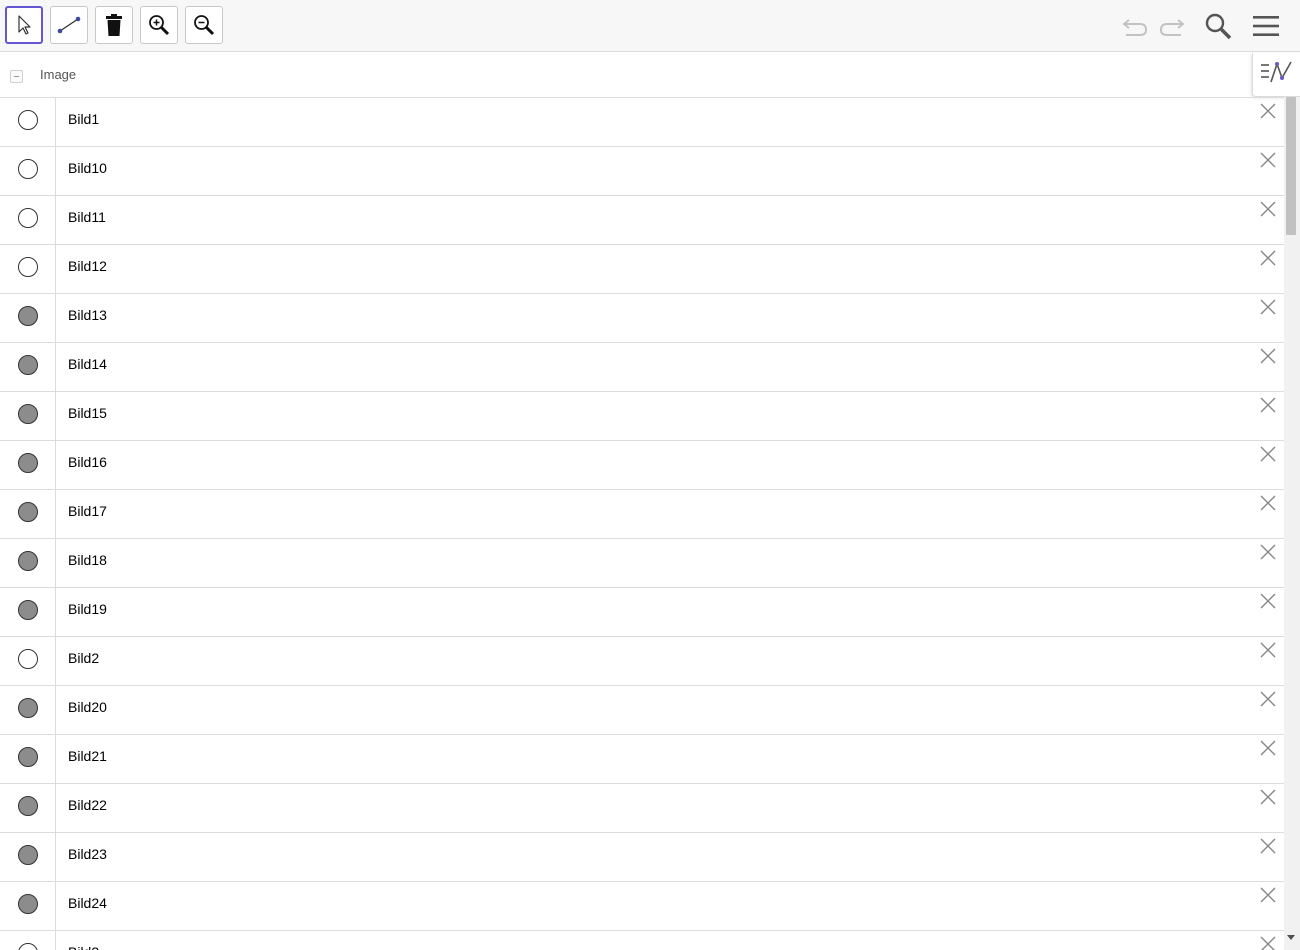  What do you see at coordinates (87, 560) in the screenshot?
I see `item-label: Bild18` at bounding box center [87, 560].